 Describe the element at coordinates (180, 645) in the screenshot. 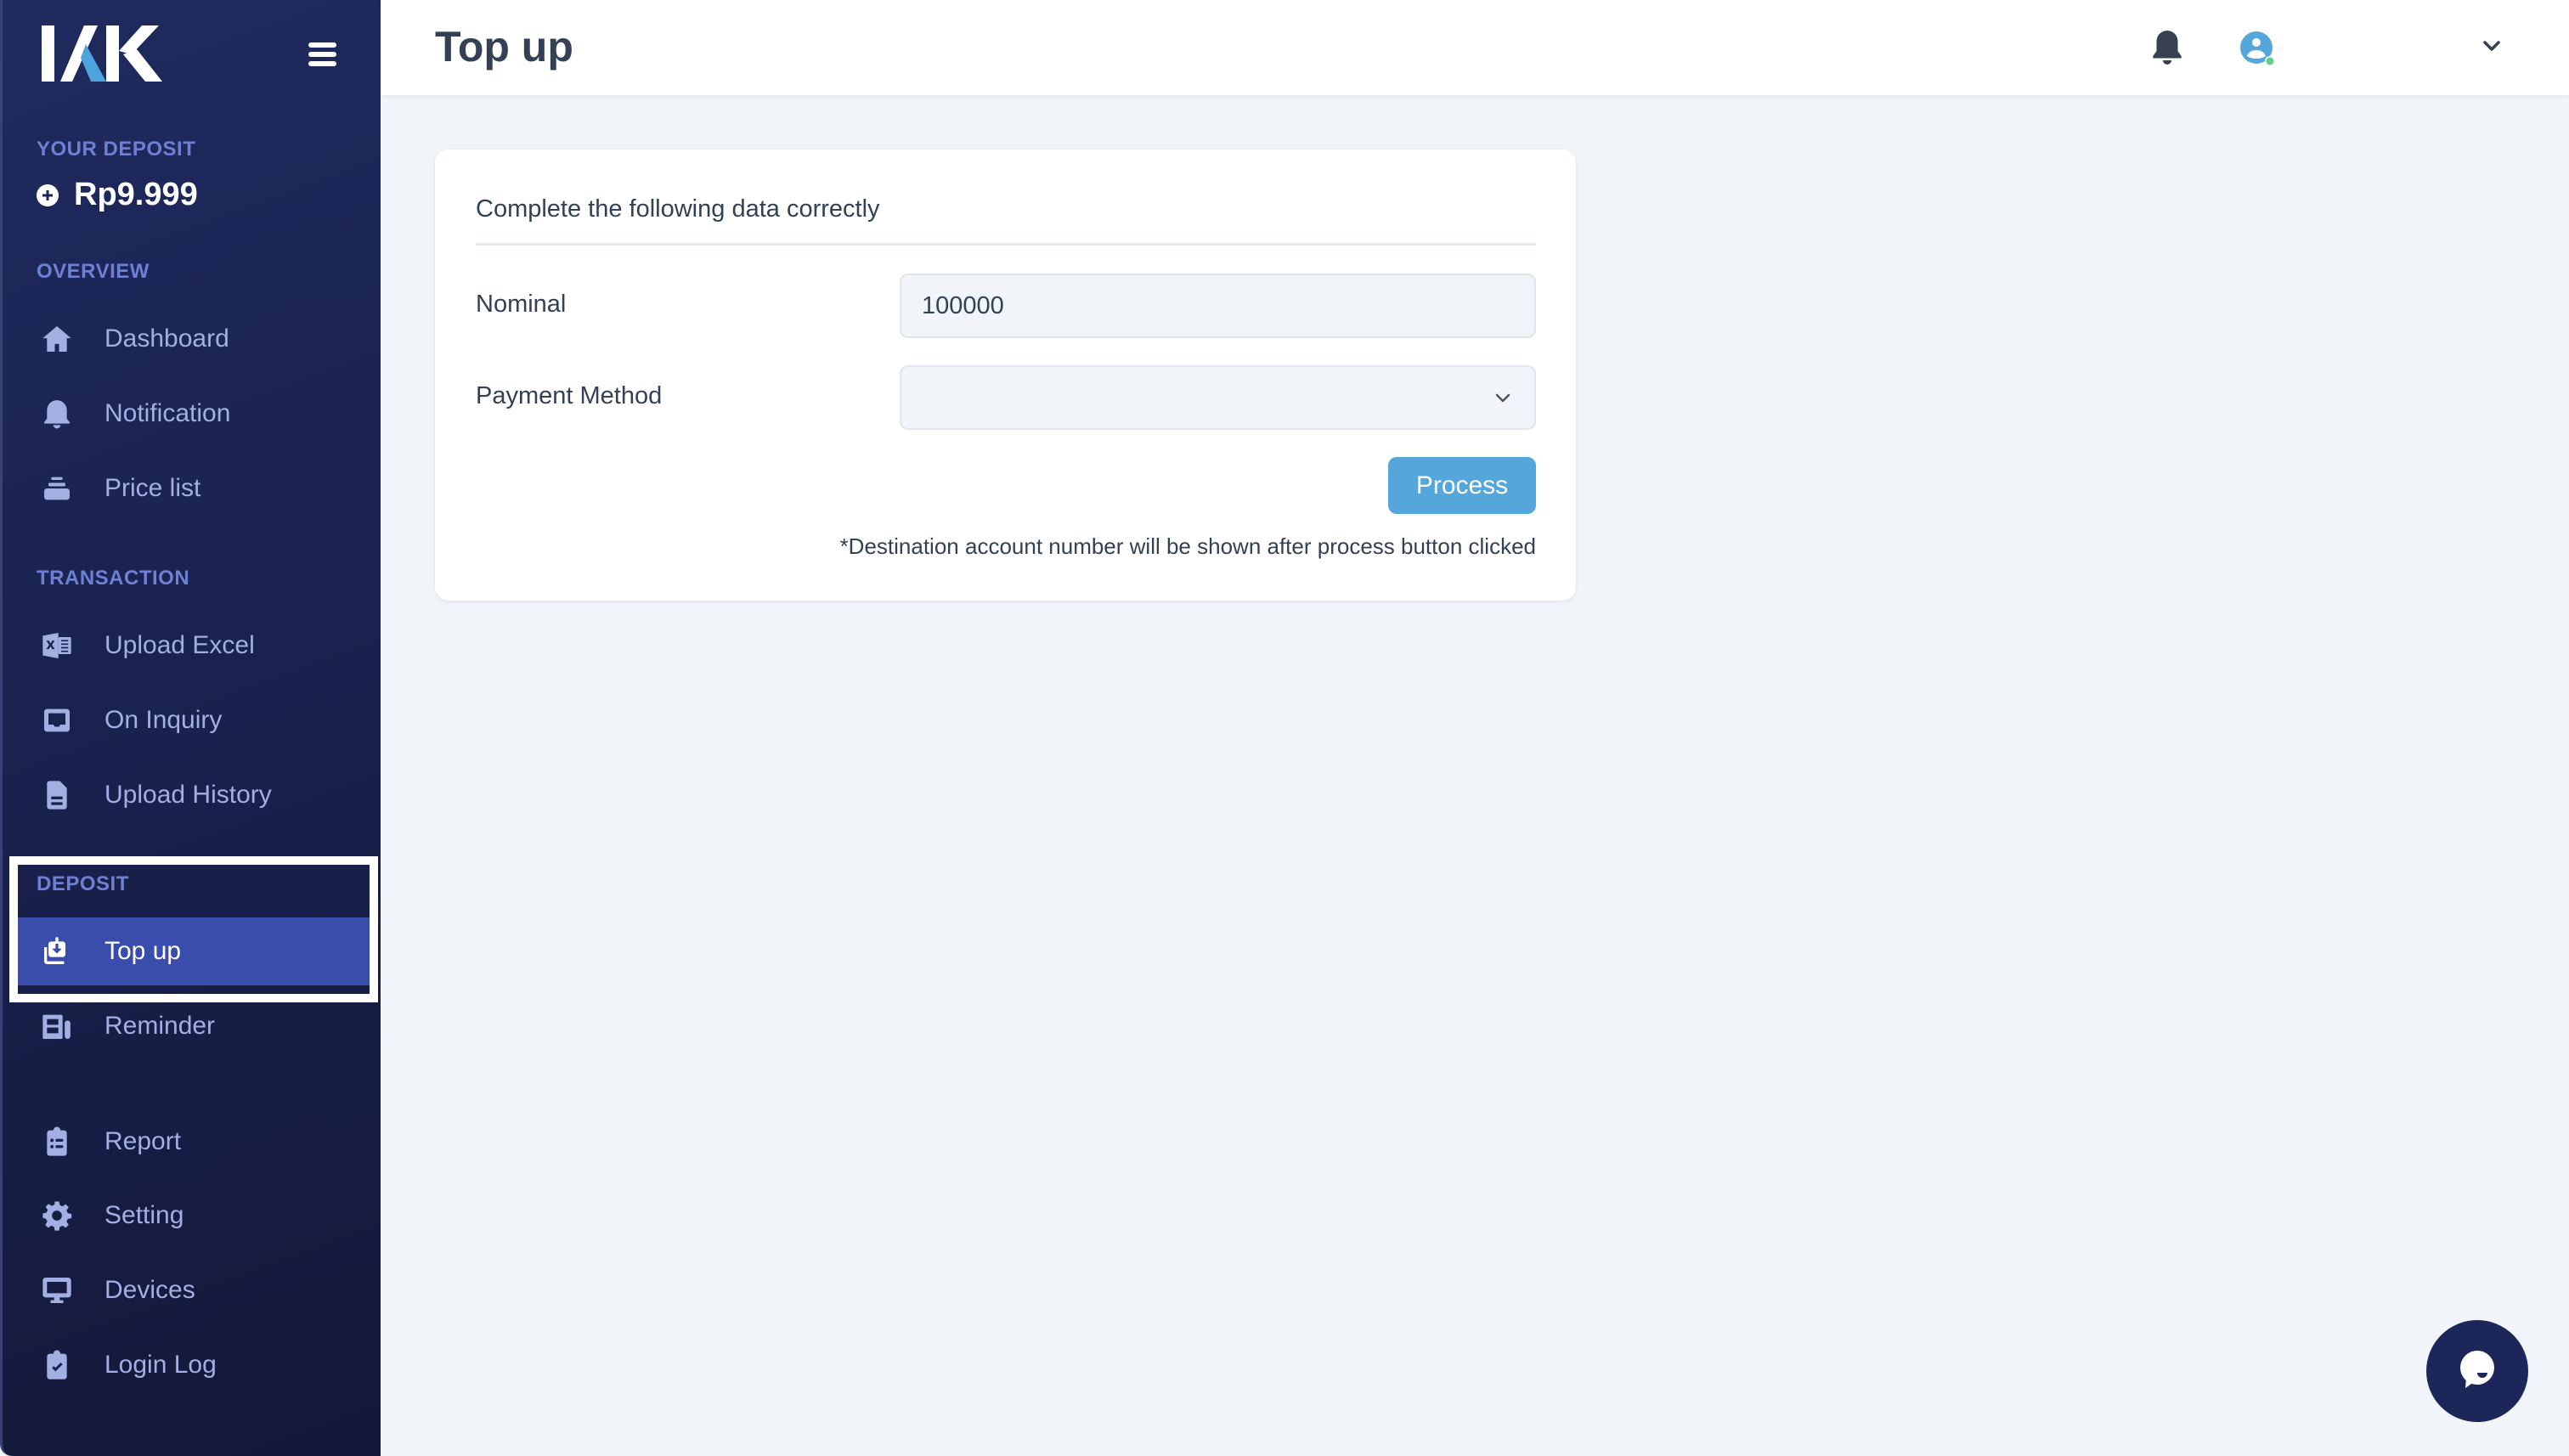

I see `sidebar-item-label: Upload Excel` at that location.